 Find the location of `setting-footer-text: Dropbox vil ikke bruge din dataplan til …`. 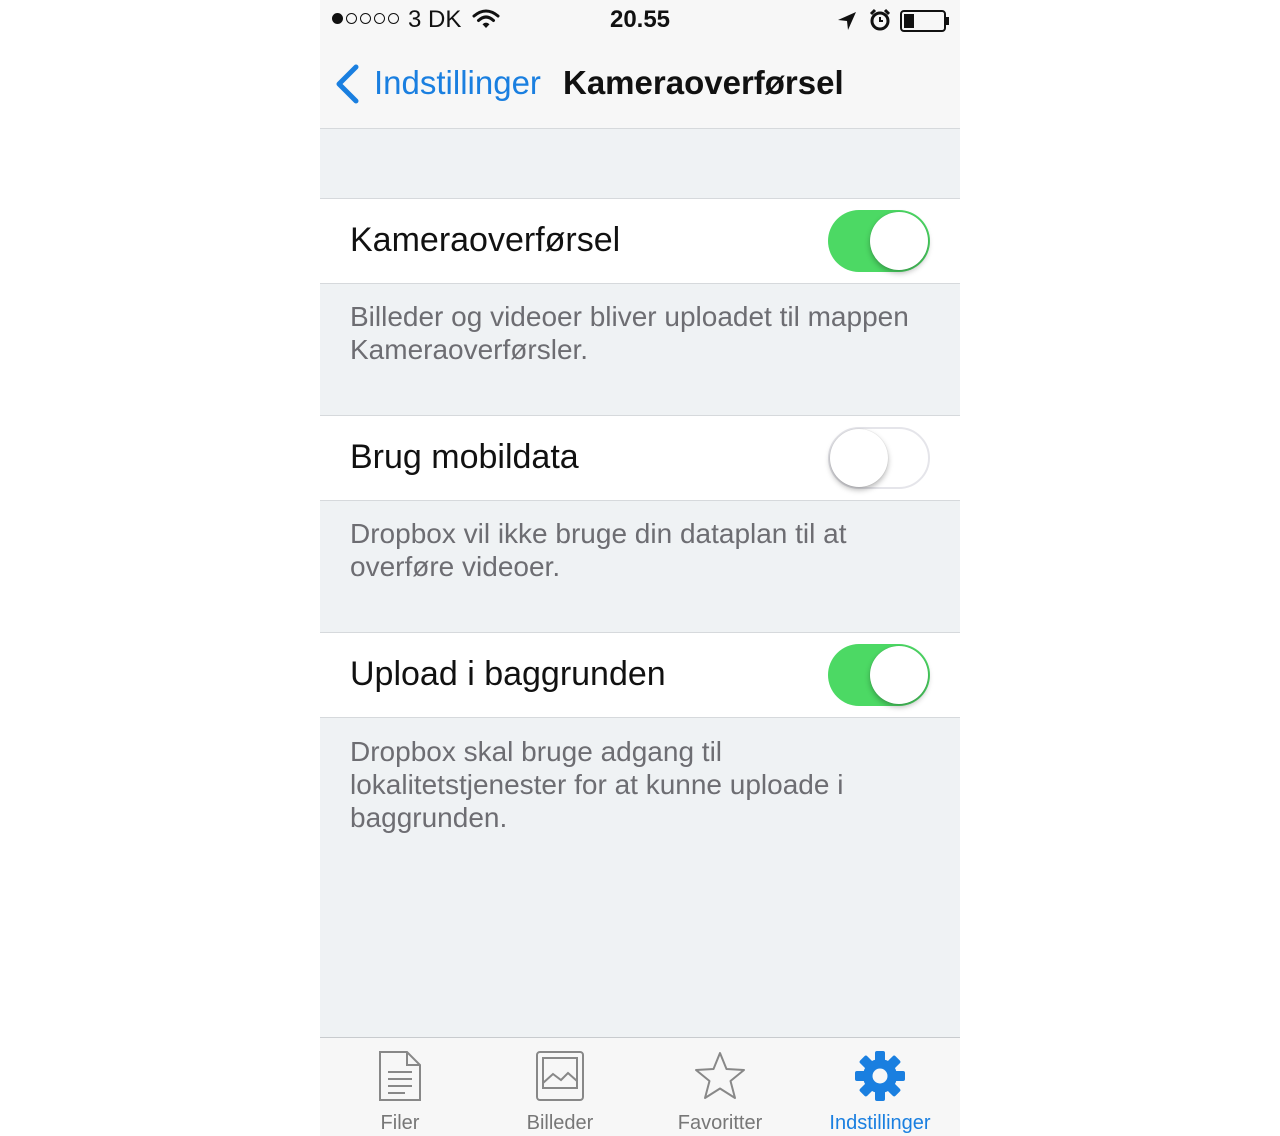

setting-footer-text: Dropbox vil ikke bruge din dataplan til … is located at coordinates (598, 550).